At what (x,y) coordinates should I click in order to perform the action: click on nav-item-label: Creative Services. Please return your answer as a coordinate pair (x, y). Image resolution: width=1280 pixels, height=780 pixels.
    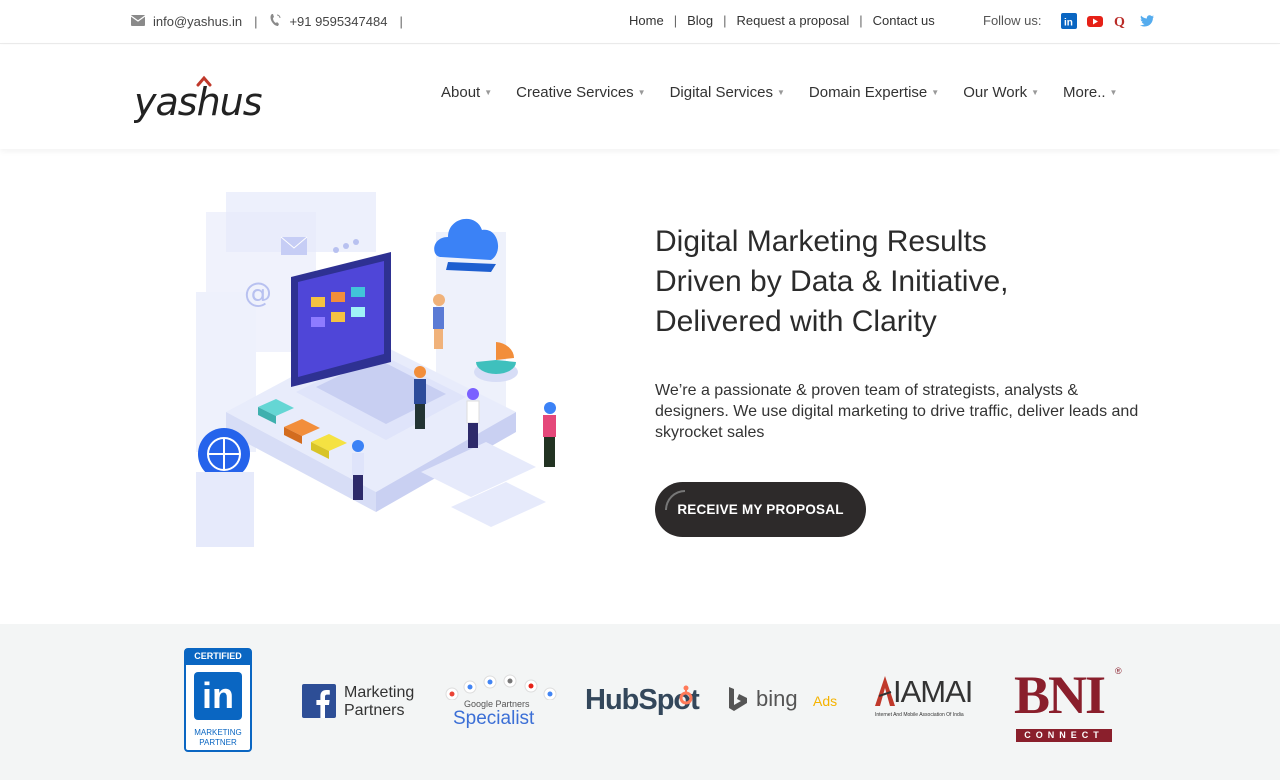
    Looking at the image, I should click on (575, 92).